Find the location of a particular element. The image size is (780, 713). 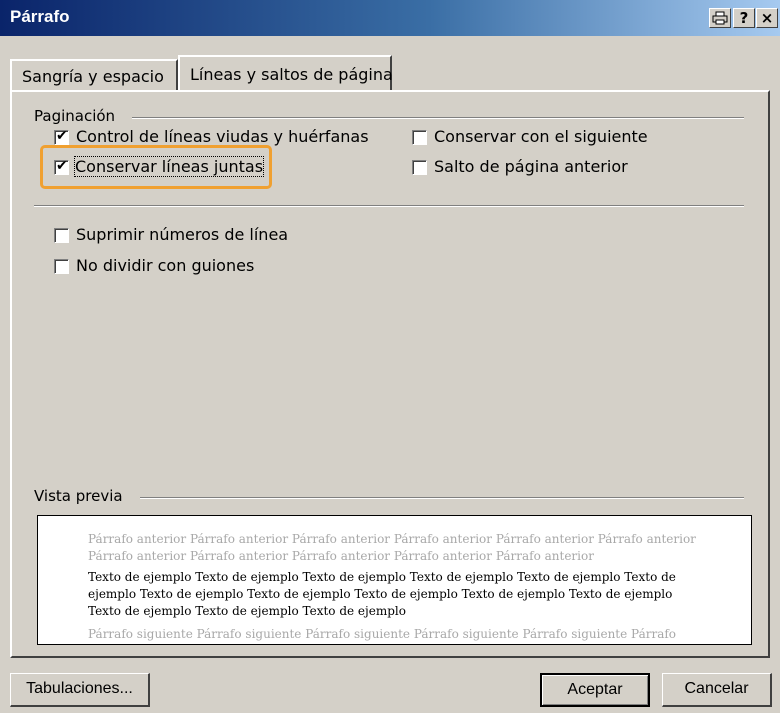

no-hyphenate-label: No dividir con guiones is located at coordinates (165, 265).